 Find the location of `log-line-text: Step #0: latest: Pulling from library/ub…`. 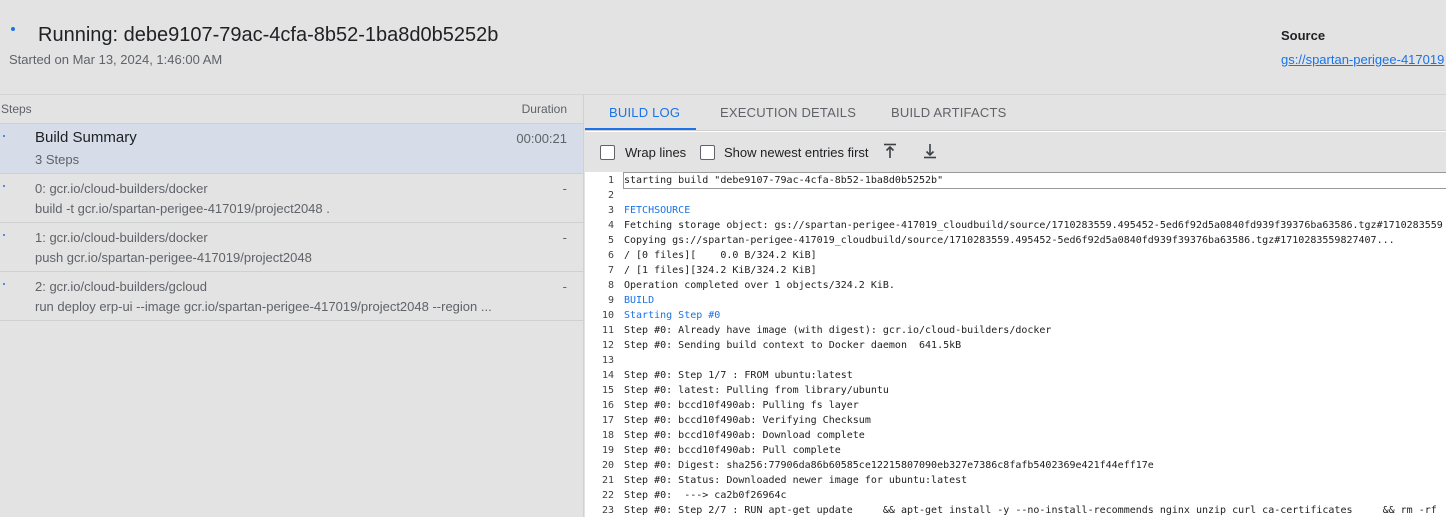

log-line-text: Step #0: latest: Pulling from library/ub… is located at coordinates (756, 390).